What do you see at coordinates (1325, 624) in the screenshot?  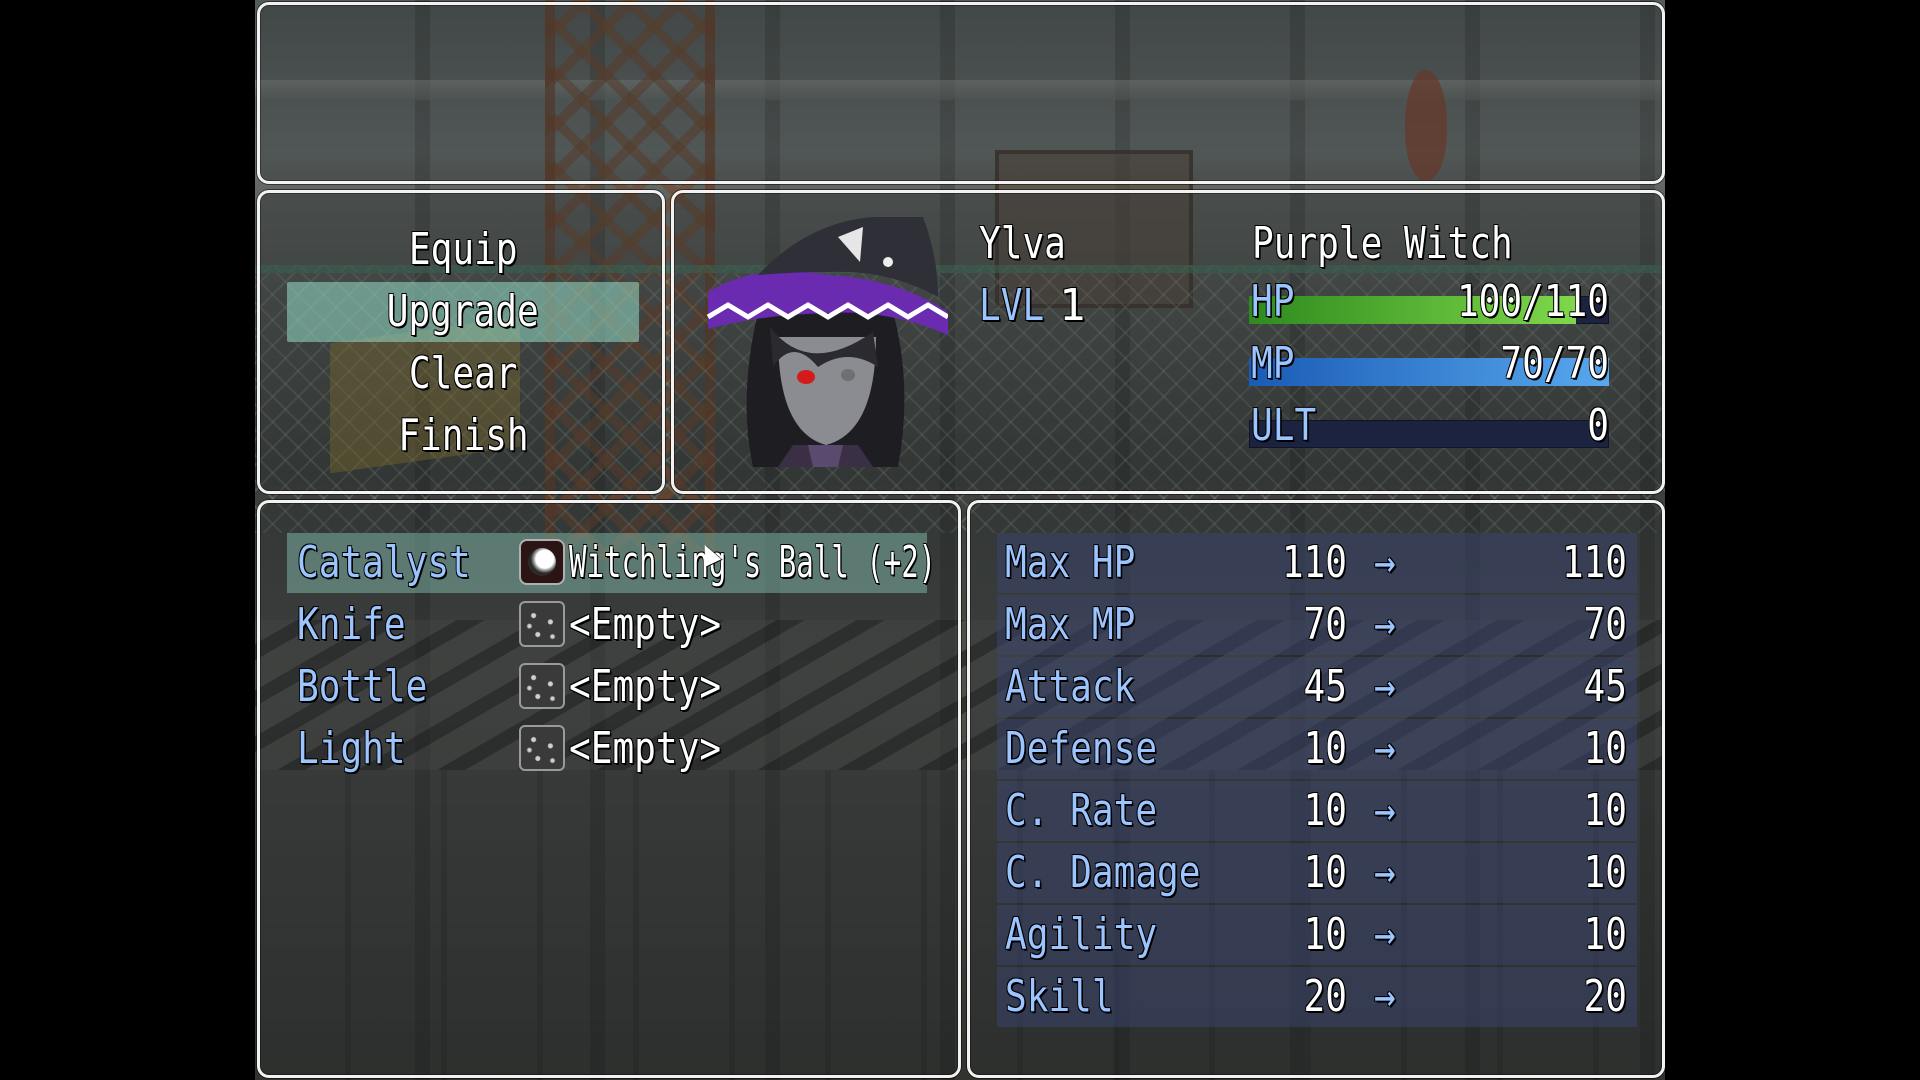 I see `stat-current-value: 70` at bounding box center [1325, 624].